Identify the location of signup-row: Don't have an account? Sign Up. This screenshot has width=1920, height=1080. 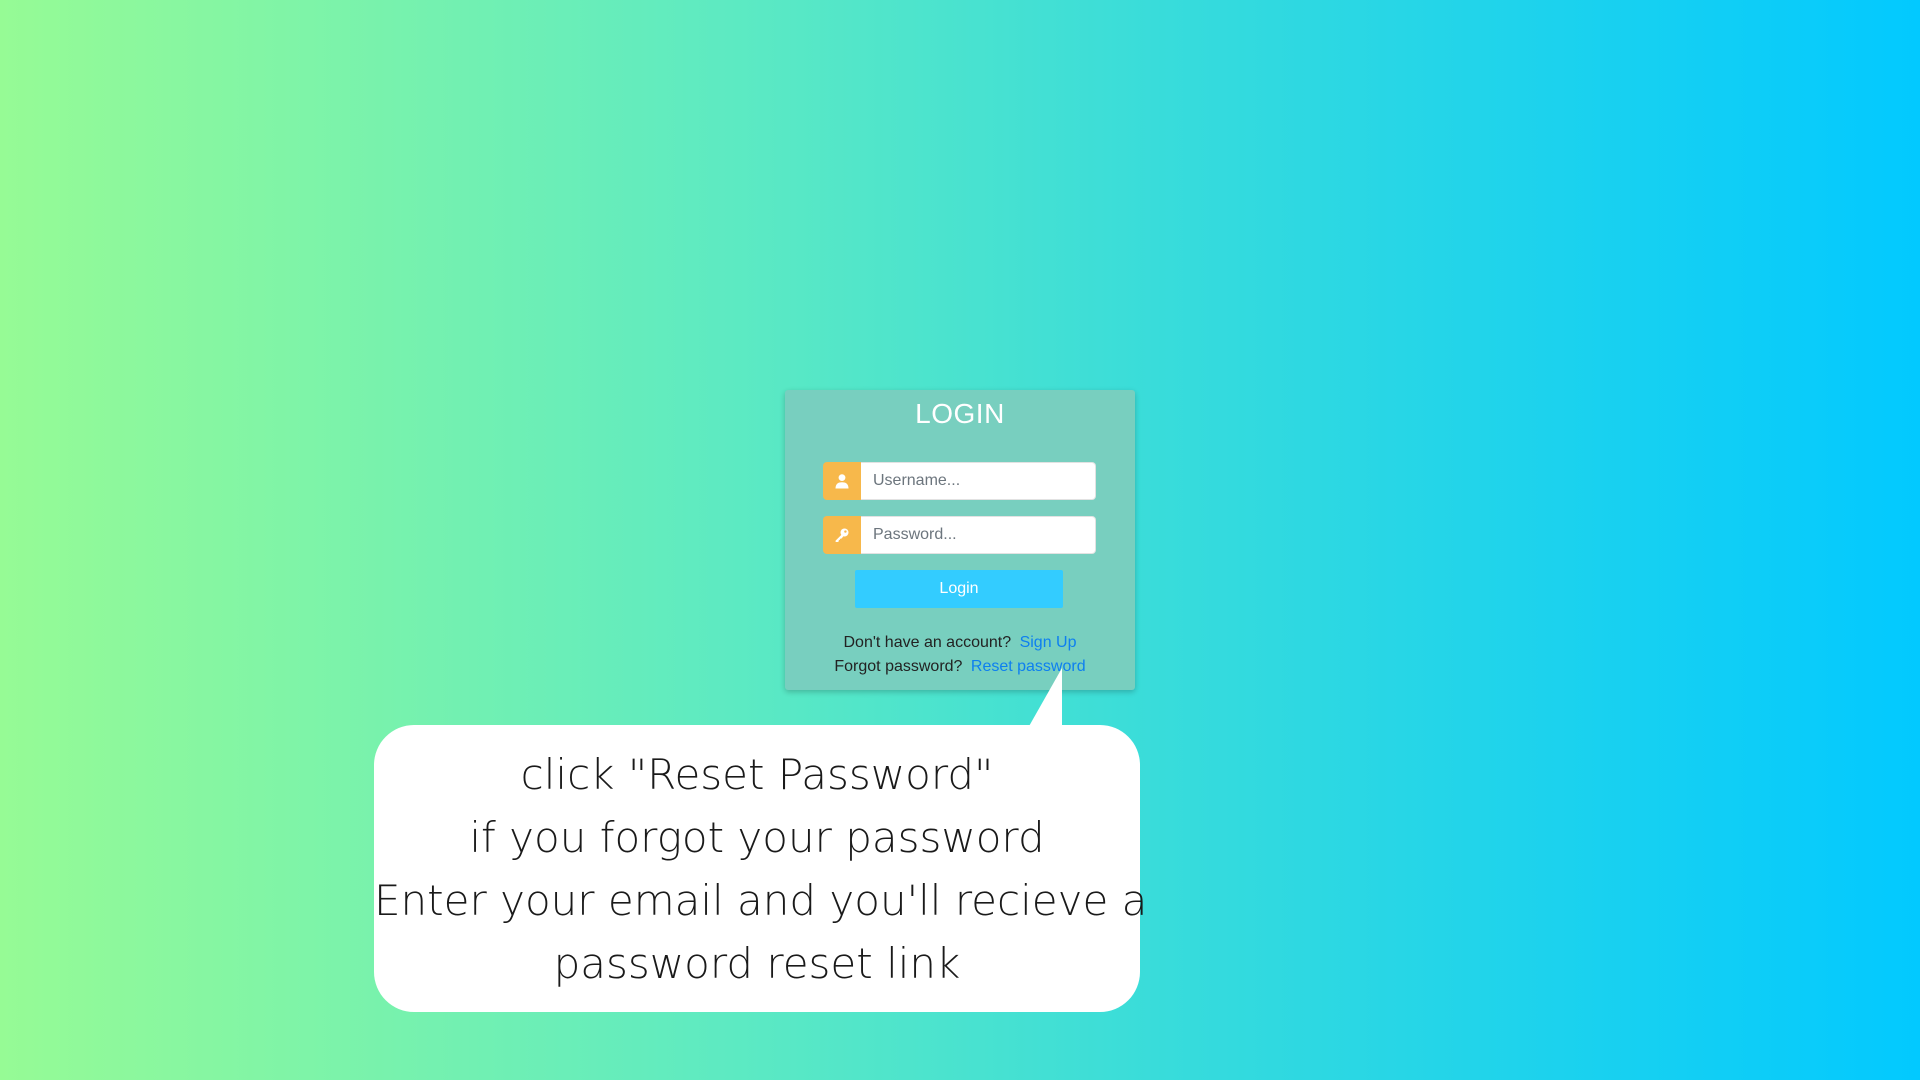
(960, 643).